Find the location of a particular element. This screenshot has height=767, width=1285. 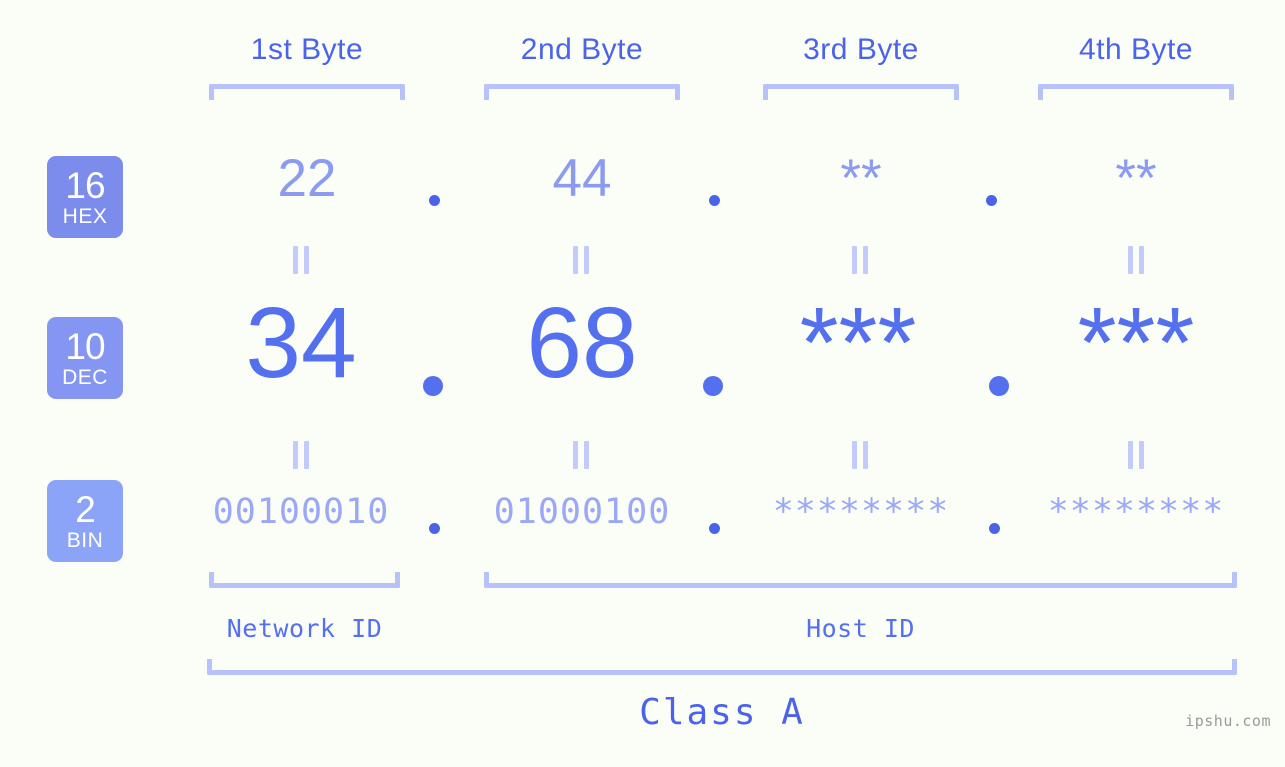

site-watermark: ipshu.com is located at coordinates (1228, 721).